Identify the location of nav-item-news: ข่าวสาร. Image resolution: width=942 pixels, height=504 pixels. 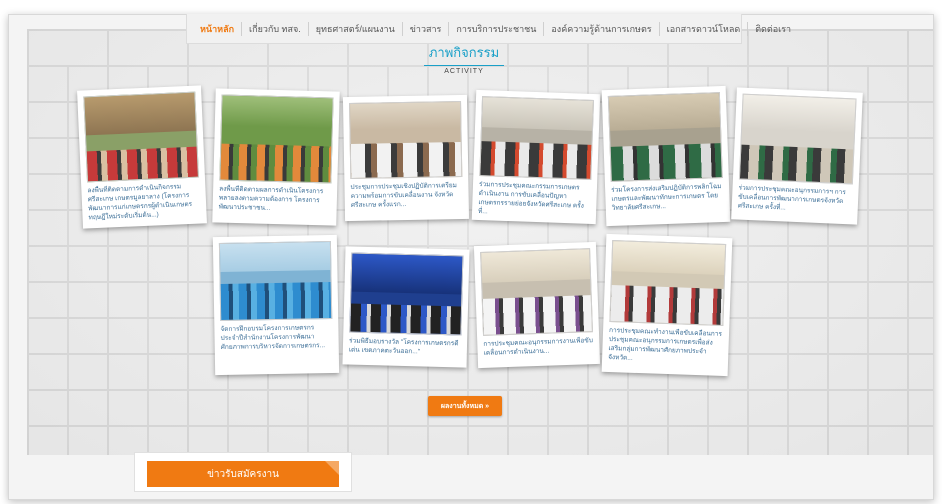
(426, 28).